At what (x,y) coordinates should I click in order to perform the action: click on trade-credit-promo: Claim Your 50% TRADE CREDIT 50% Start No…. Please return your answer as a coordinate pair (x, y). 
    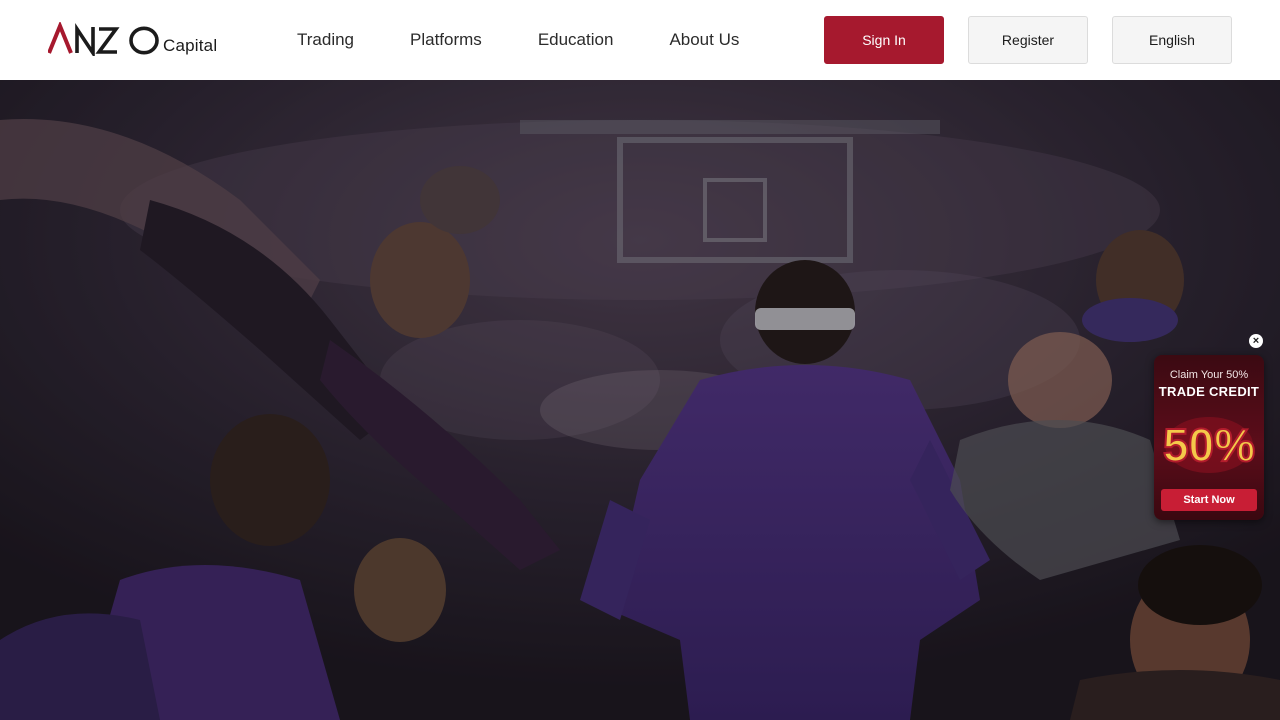
    Looking at the image, I should click on (1209, 437).